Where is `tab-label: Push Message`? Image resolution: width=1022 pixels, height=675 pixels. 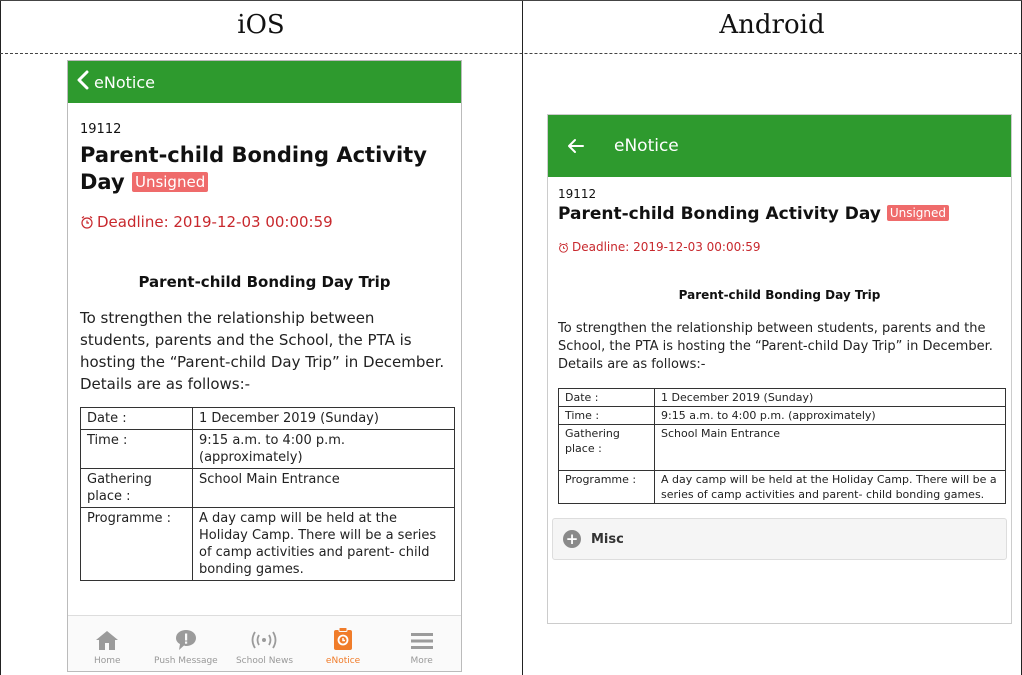
tab-label: Push Message is located at coordinates (186, 661).